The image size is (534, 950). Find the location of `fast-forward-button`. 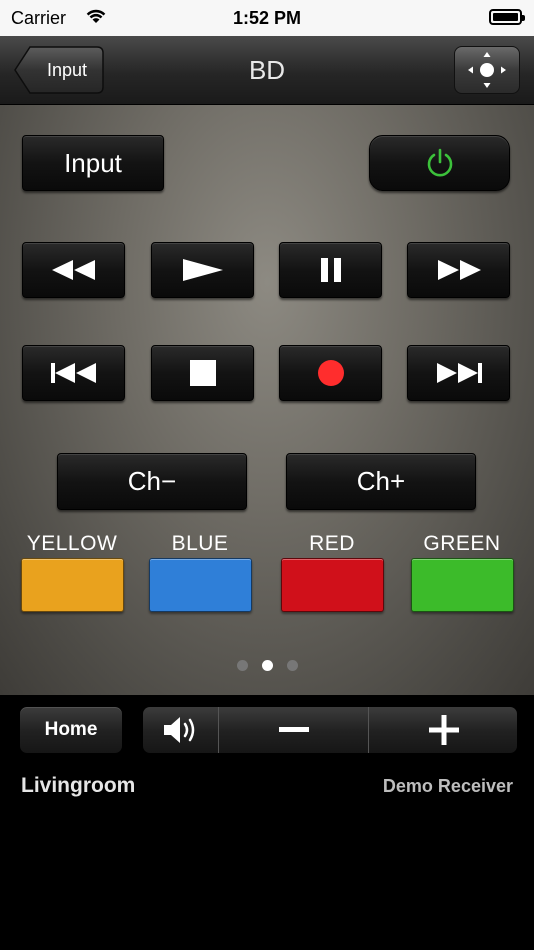

fast-forward-button is located at coordinates (458, 270).